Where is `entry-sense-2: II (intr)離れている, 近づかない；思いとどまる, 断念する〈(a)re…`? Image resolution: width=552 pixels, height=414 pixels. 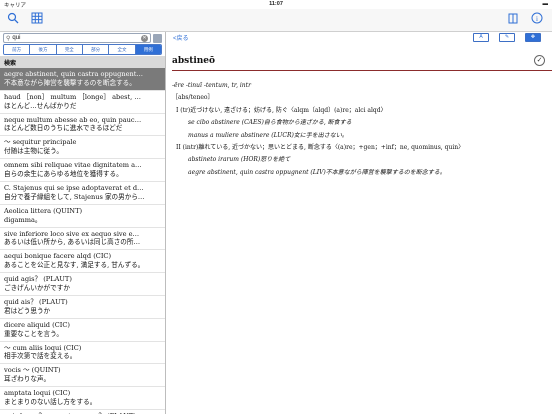
entry-sense-2: II (intr)離れている, 近づかない；思いとどまる, 断念する〈(a)re… is located at coordinates (320, 148).